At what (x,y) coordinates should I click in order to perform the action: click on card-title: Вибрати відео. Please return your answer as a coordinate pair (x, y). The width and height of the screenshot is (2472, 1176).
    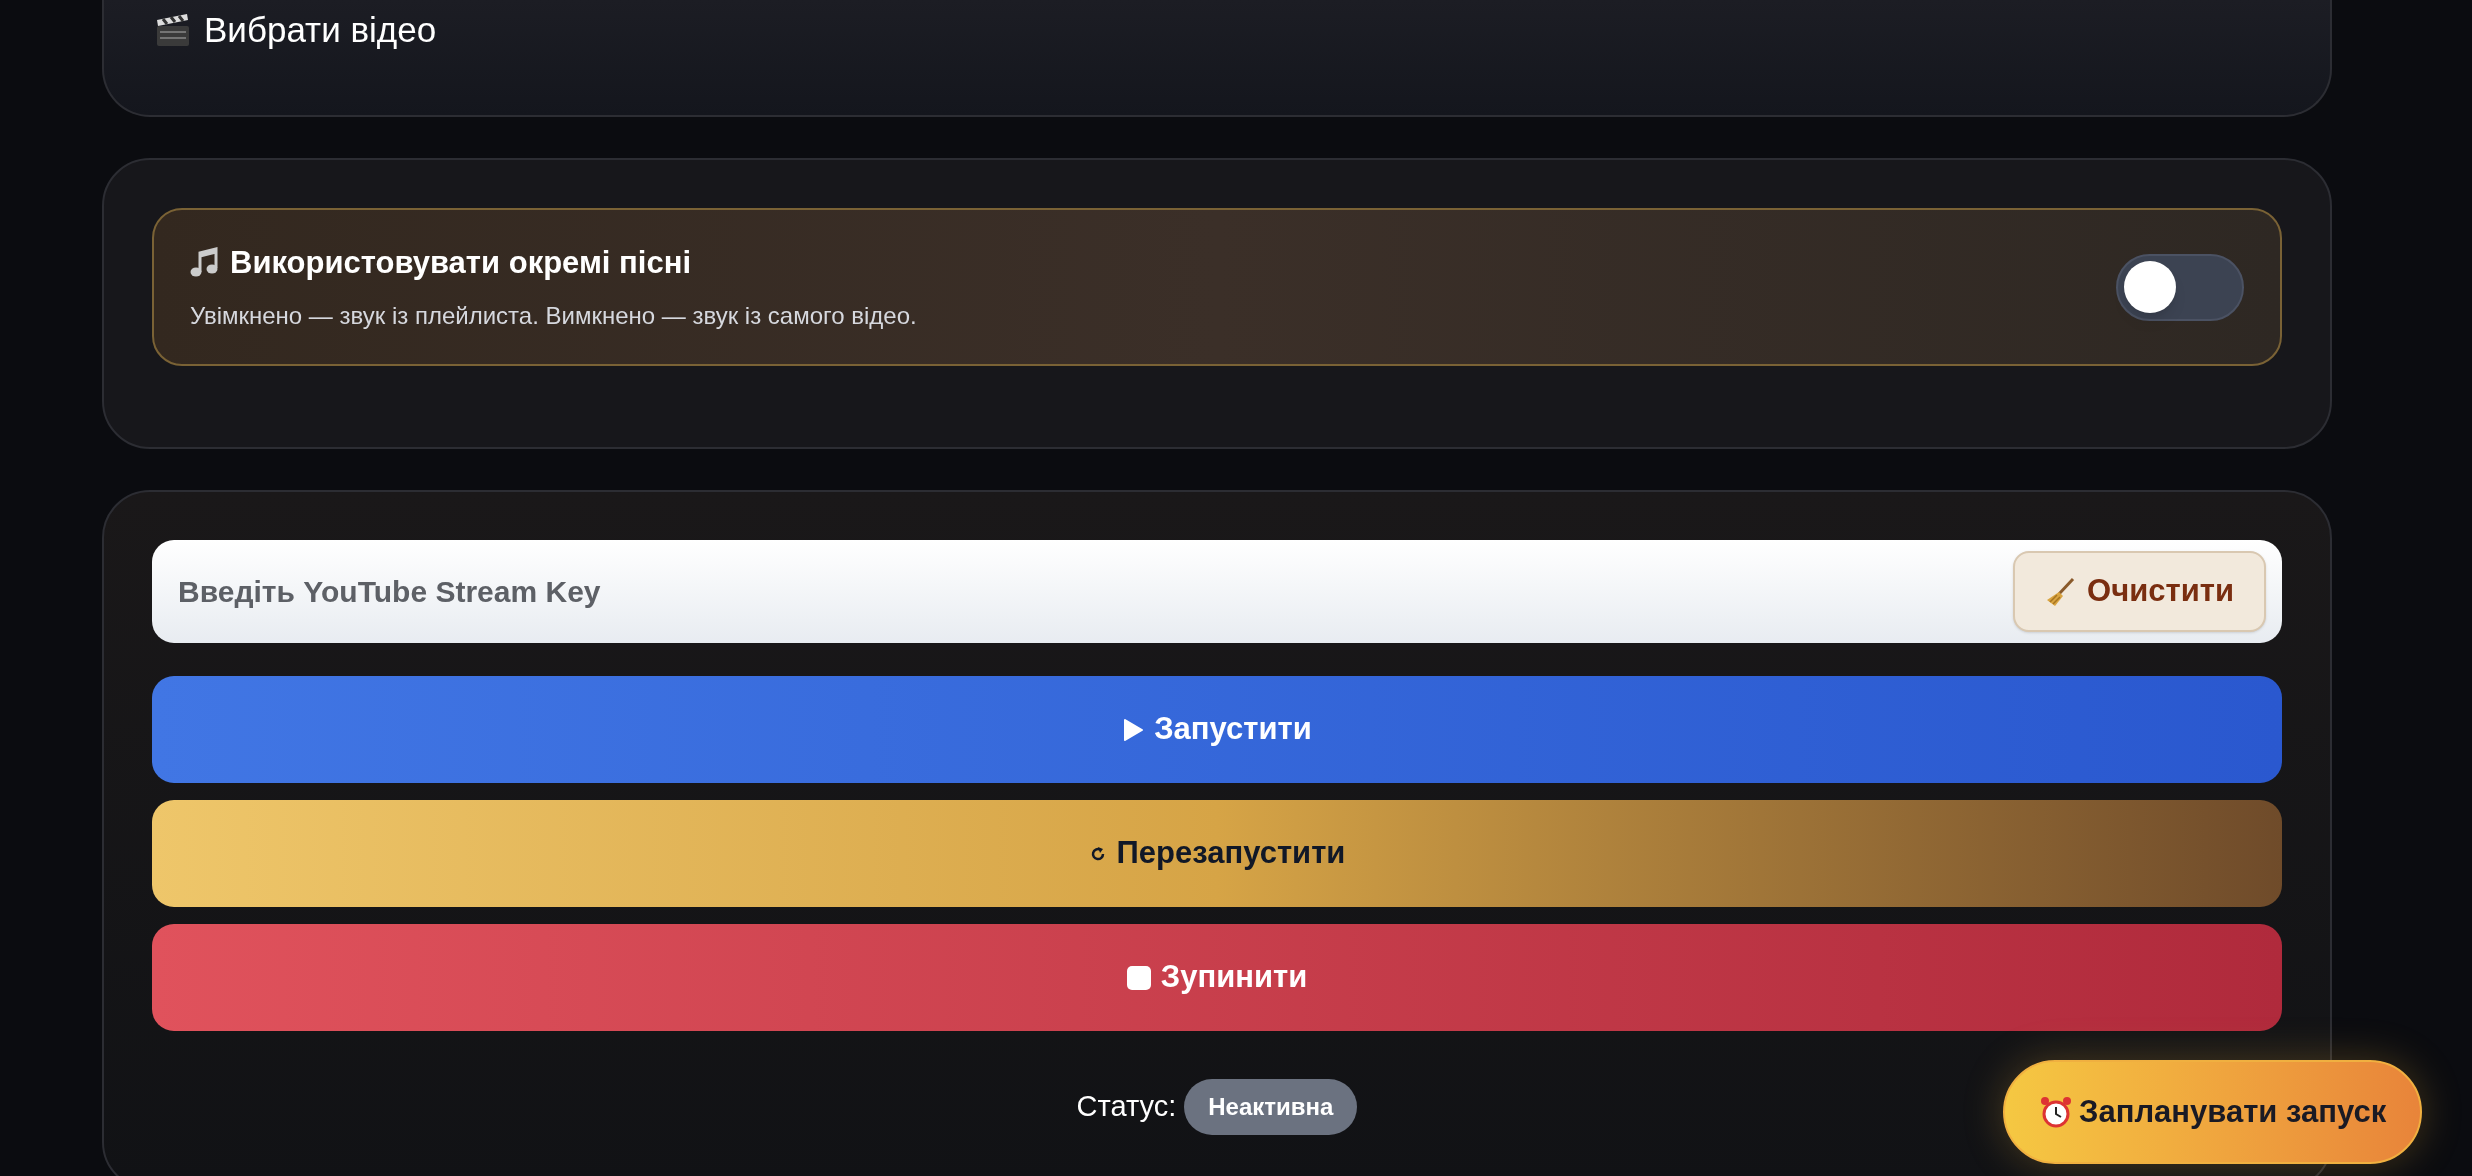
    Looking at the image, I should click on (320, 30).